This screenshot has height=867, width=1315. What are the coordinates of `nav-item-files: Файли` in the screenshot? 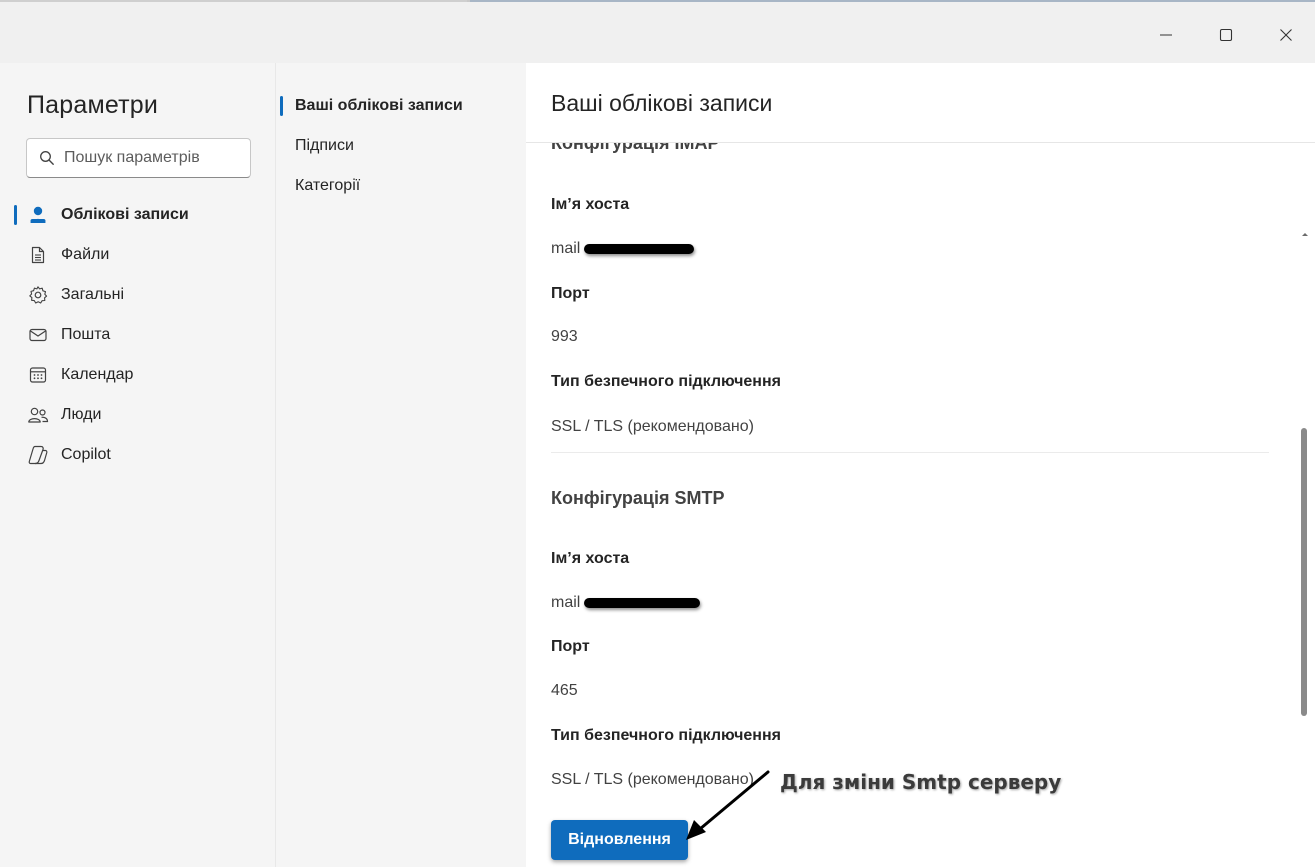 It's located at (137, 255).